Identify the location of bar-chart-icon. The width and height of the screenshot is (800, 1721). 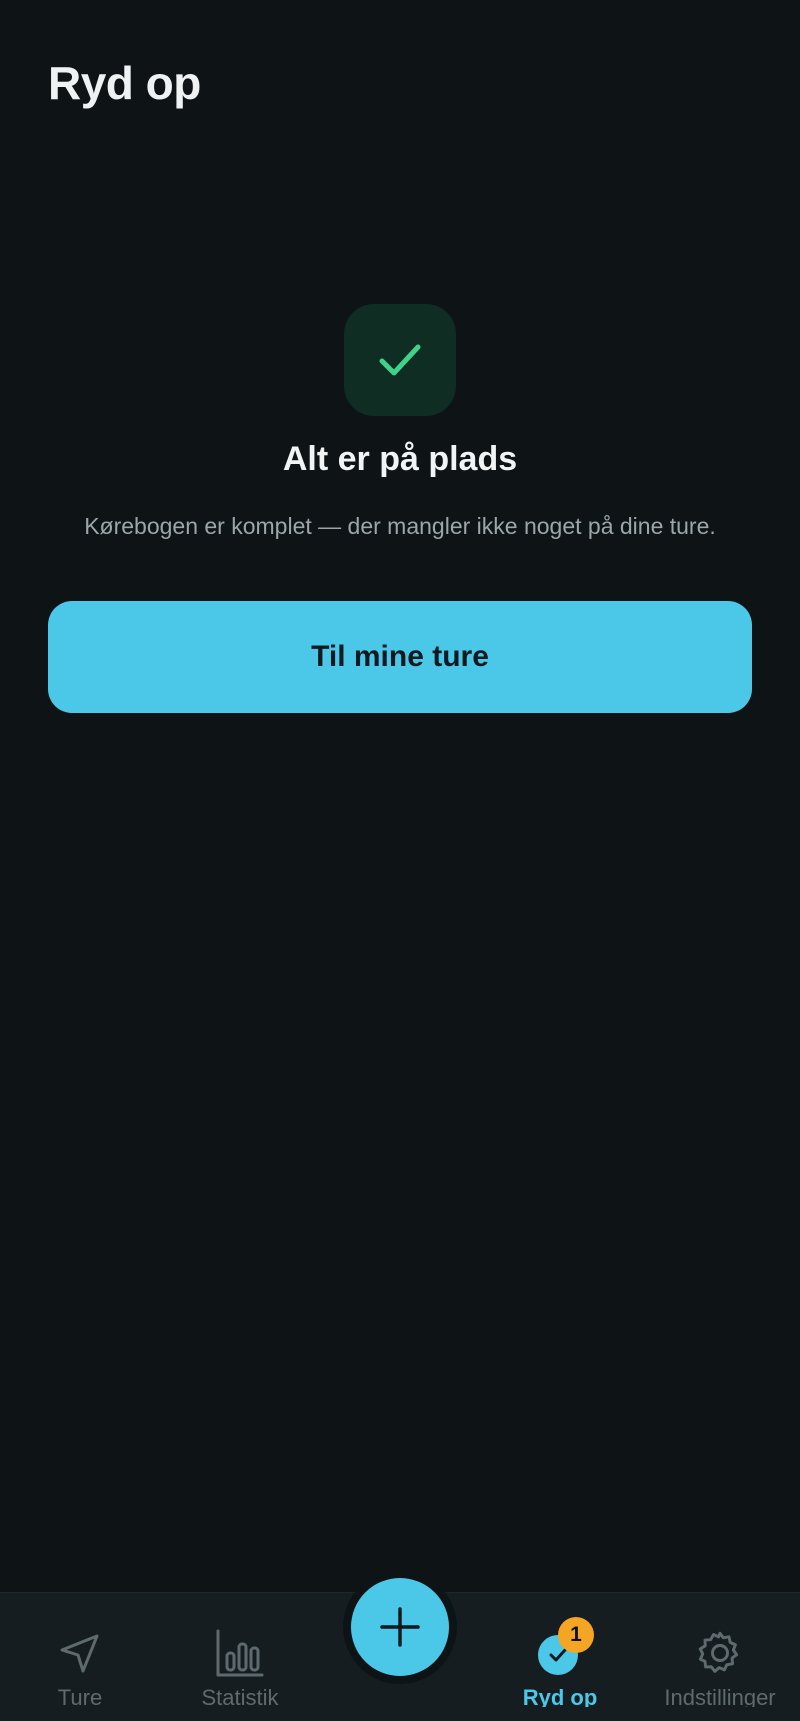
(240, 1653).